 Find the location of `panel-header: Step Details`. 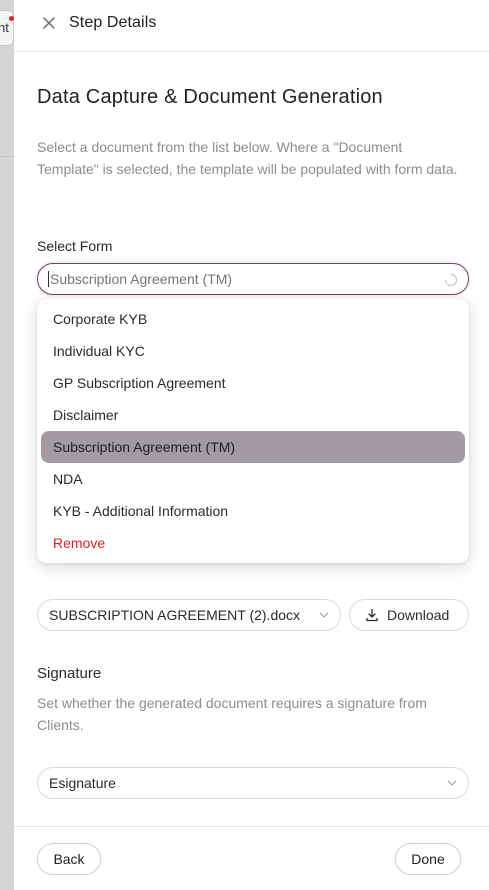

panel-header: Step Details is located at coordinates (251, 26).